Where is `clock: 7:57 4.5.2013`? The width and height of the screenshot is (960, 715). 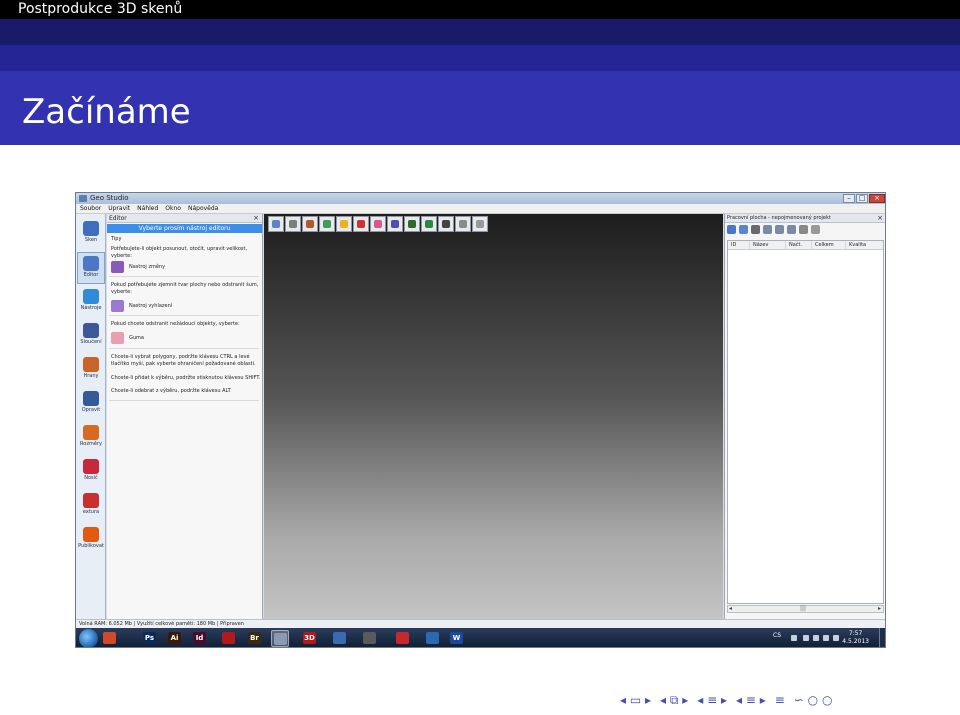 clock: 7:57 4.5.2013 is located at coordinates (855, 638).